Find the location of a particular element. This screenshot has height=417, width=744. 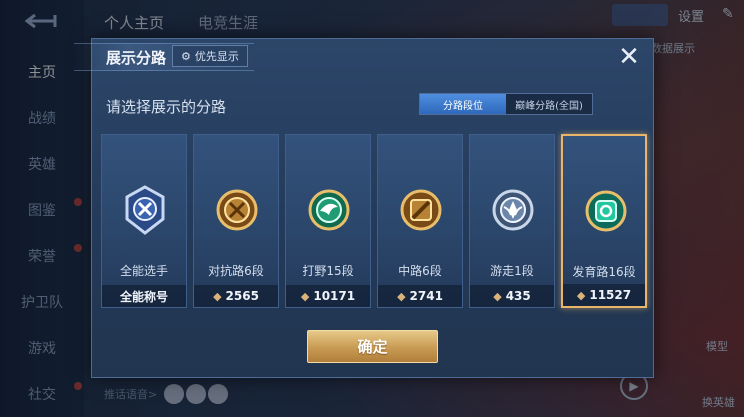

card-footer: ◆ 11527 is located at coordinates (604, 295).